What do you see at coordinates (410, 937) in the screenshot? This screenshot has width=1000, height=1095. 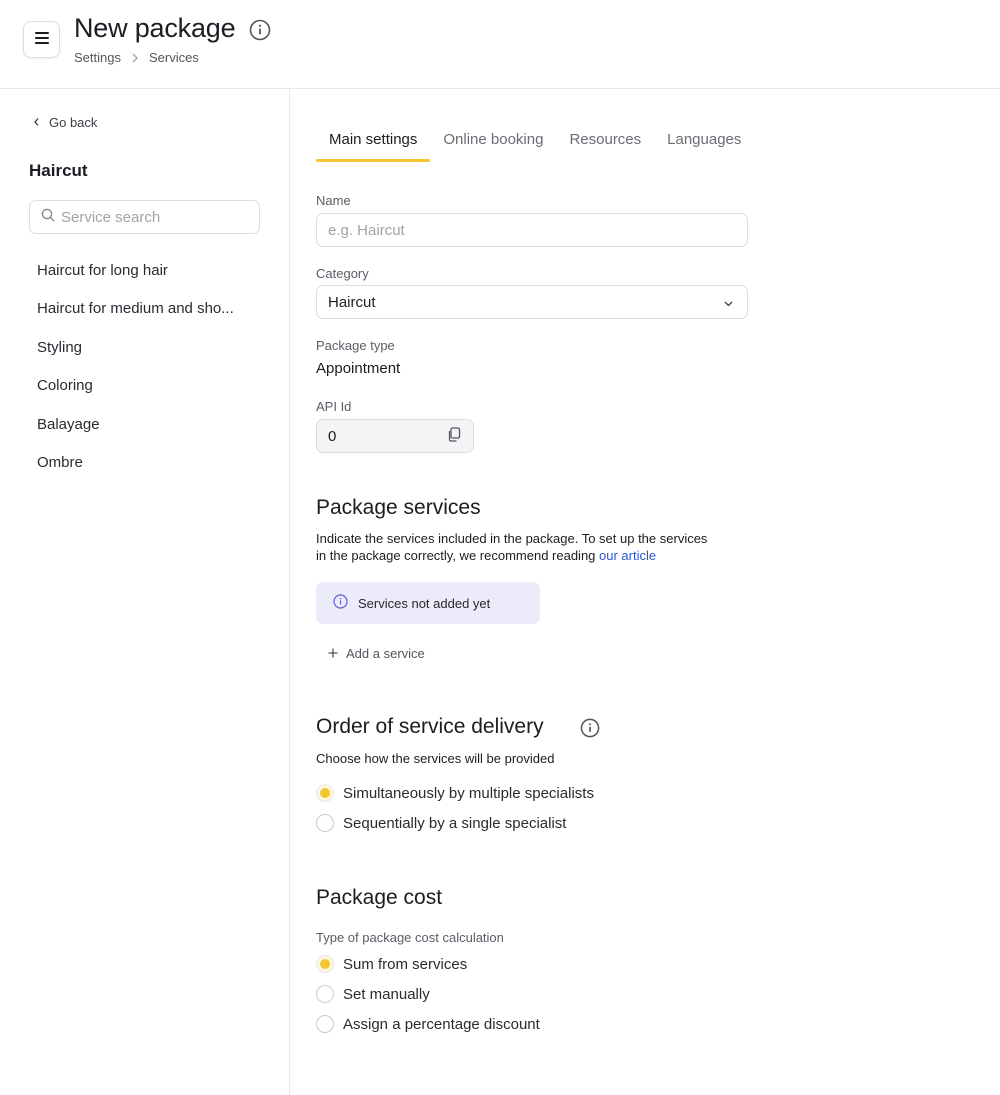 I see `cost-calculation-label: Type of package cost calculation` at bounding box center [410, 937].